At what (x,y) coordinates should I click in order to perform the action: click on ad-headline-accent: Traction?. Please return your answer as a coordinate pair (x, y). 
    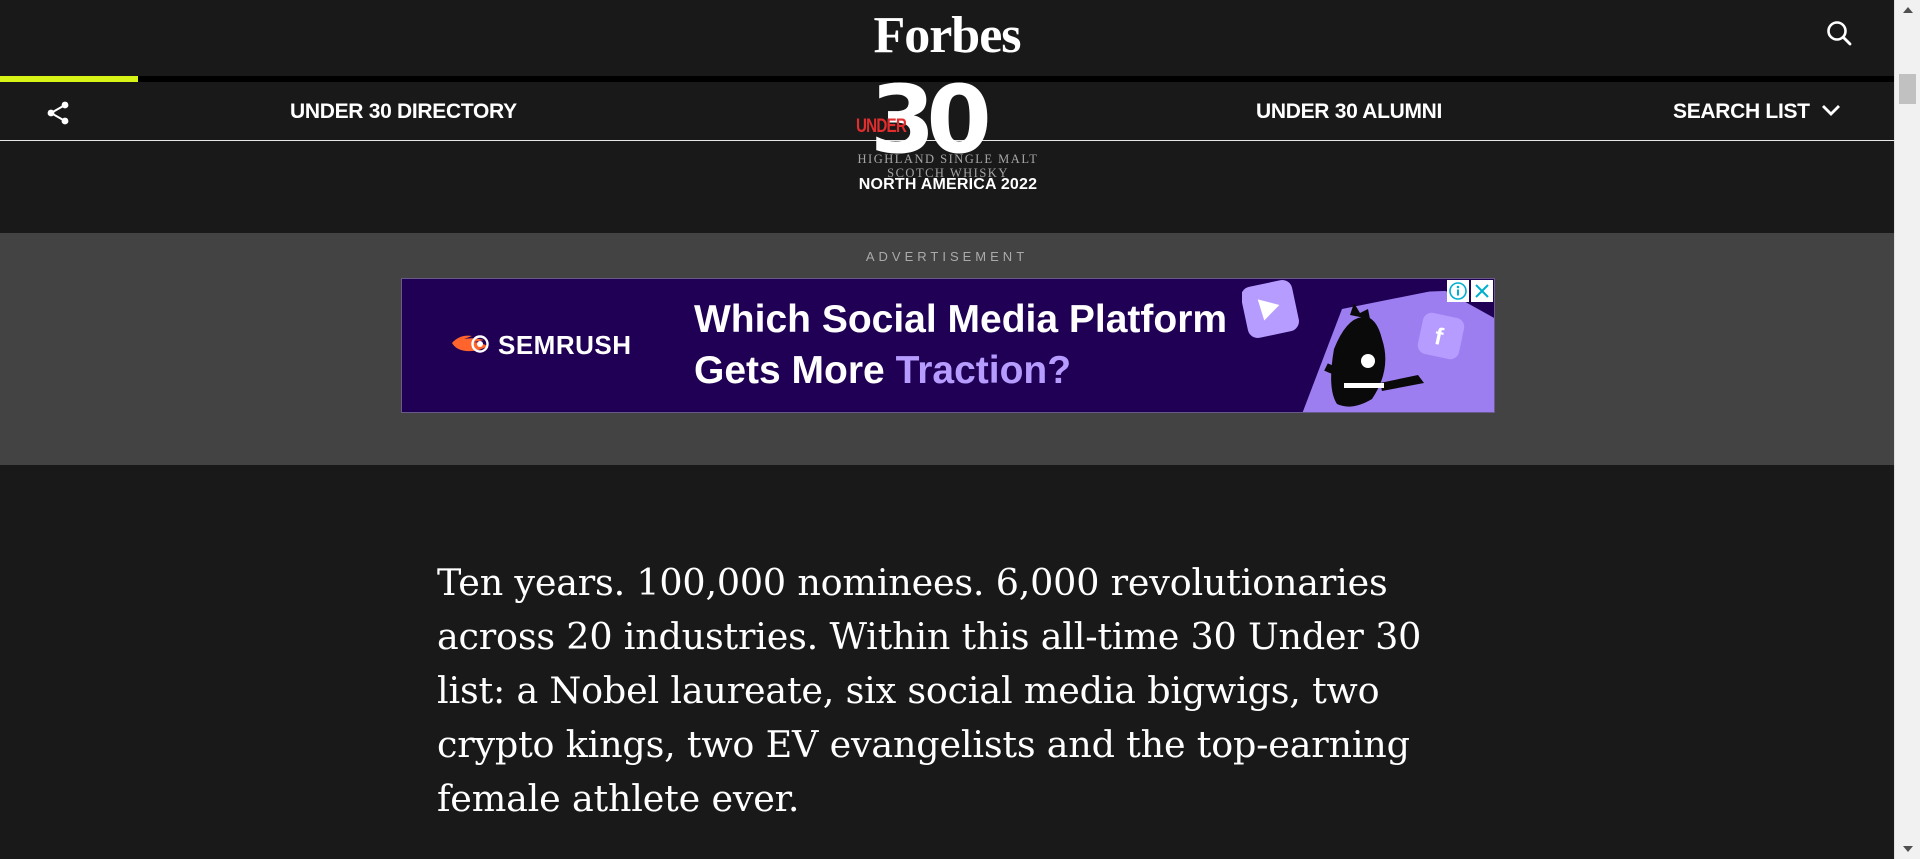
    Looking at the image, I should click on (983, 370).